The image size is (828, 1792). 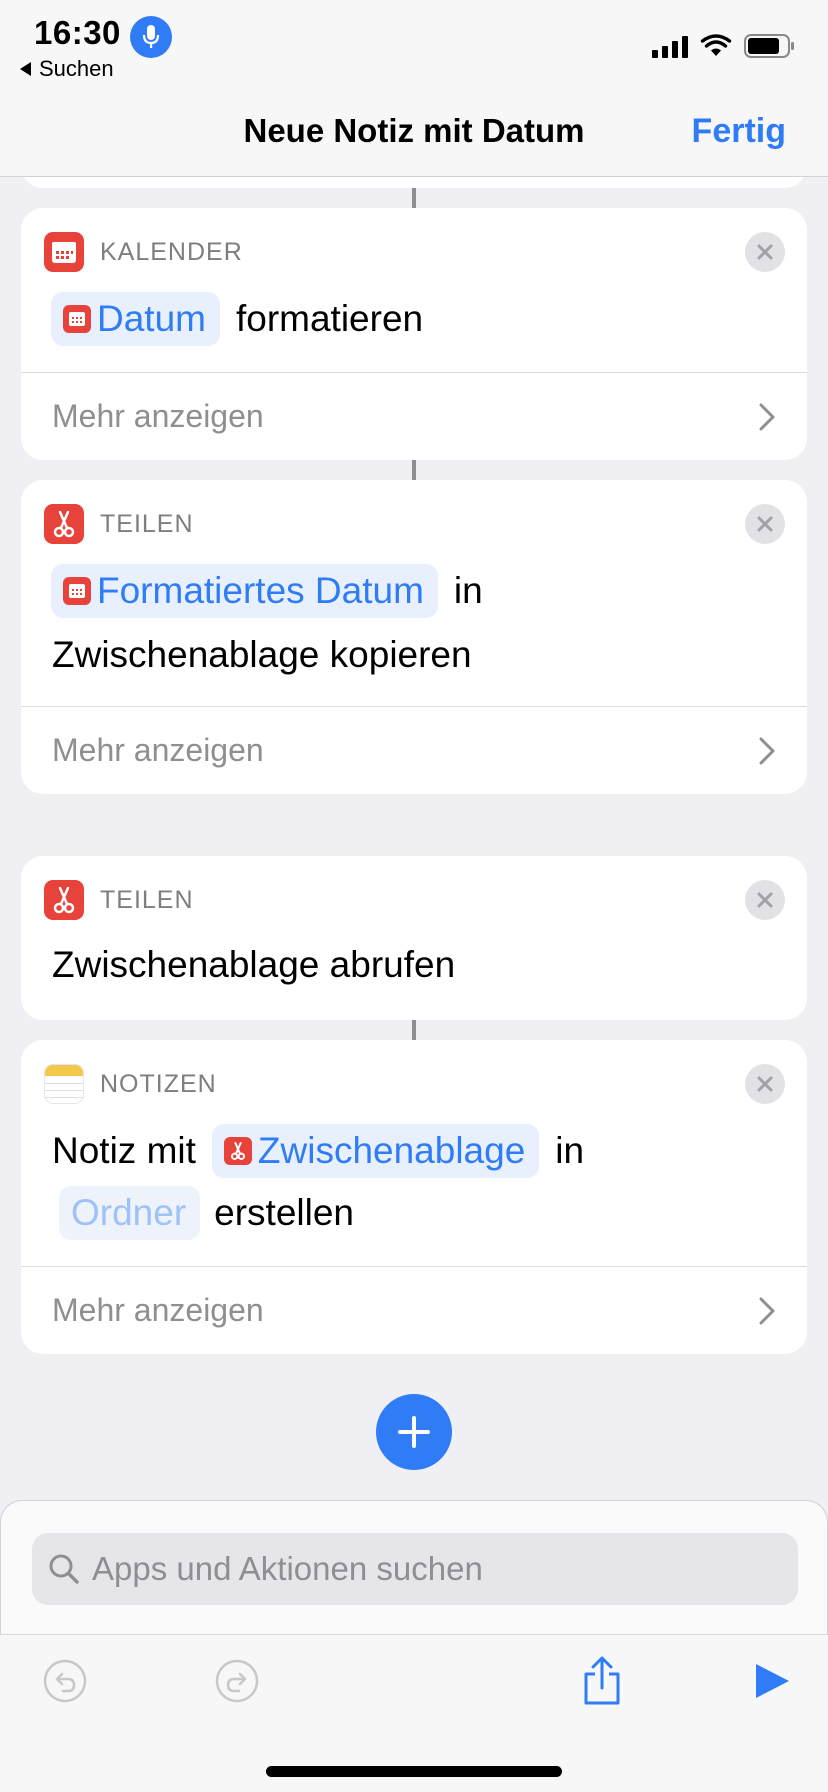 What do you see at coordinates (570, 1150) in the screenshot?
I see `action-text-mid: in` at bounding box center [570, 1150].